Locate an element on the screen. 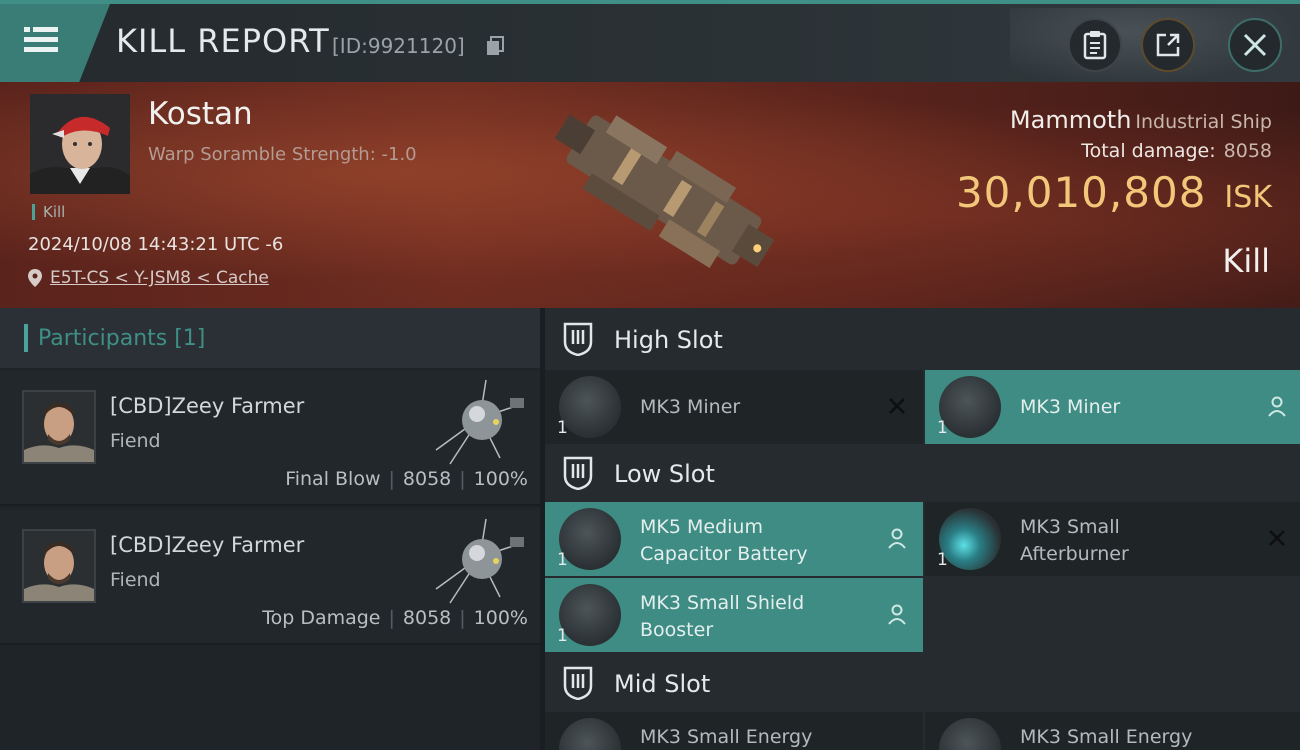  share-icon is located at coordinates (1168, 45).